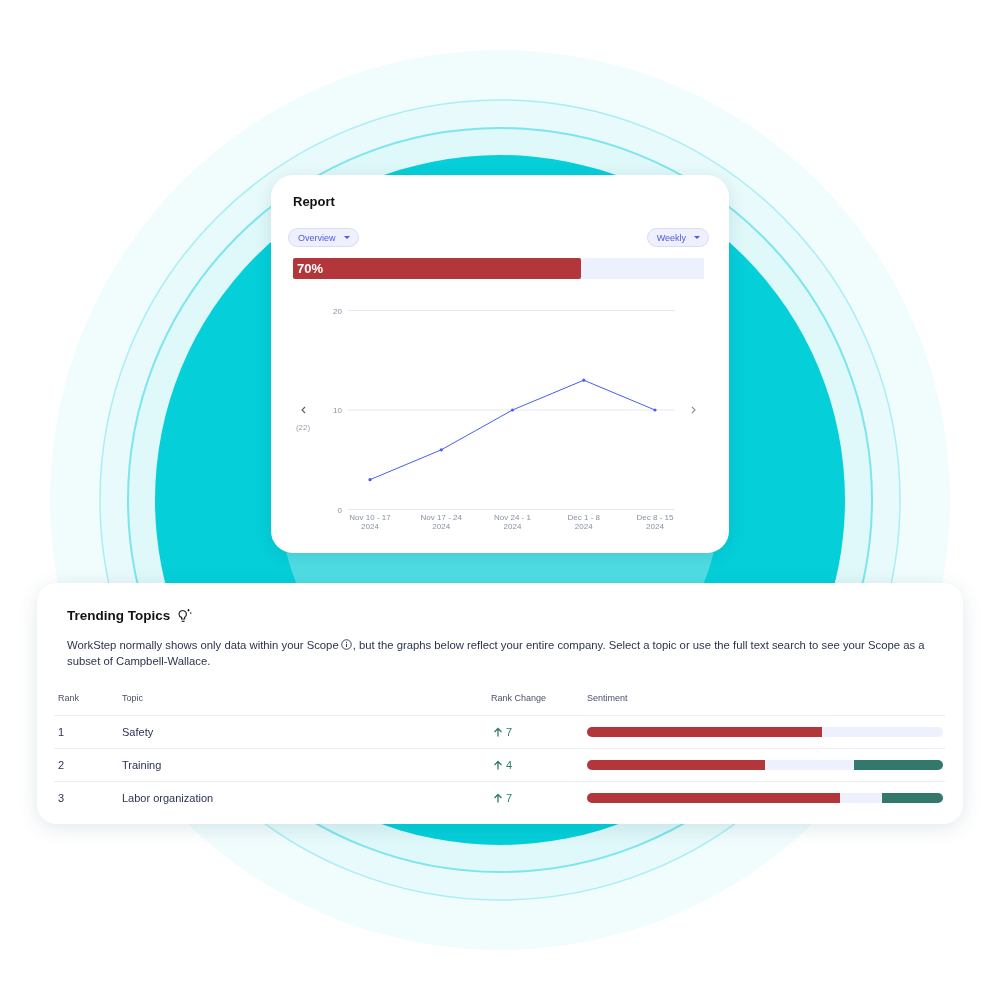 Image resolution: width=1001 pixels, height=1001 pixels. I want to click on table-cell: 1, so click(61, 732).